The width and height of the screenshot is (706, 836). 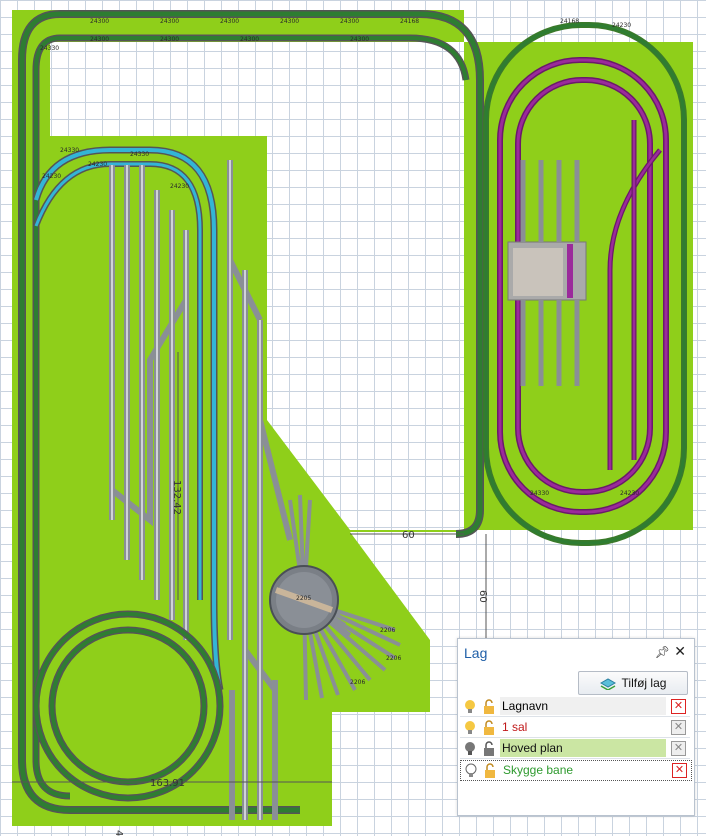 What do you see at coordinates (644, 683) in the screenshot?
I see `add-layer-label: Tilføj lag` at bounding box center [644, 683].